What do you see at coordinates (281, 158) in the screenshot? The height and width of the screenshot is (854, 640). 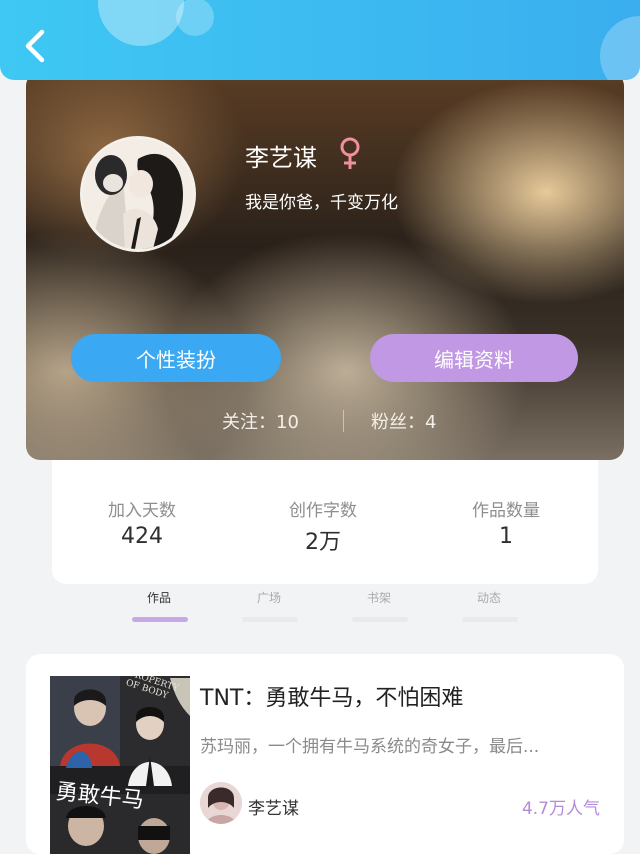 I see `profile-name: 李艺谋` at bounding box center [281, 158].